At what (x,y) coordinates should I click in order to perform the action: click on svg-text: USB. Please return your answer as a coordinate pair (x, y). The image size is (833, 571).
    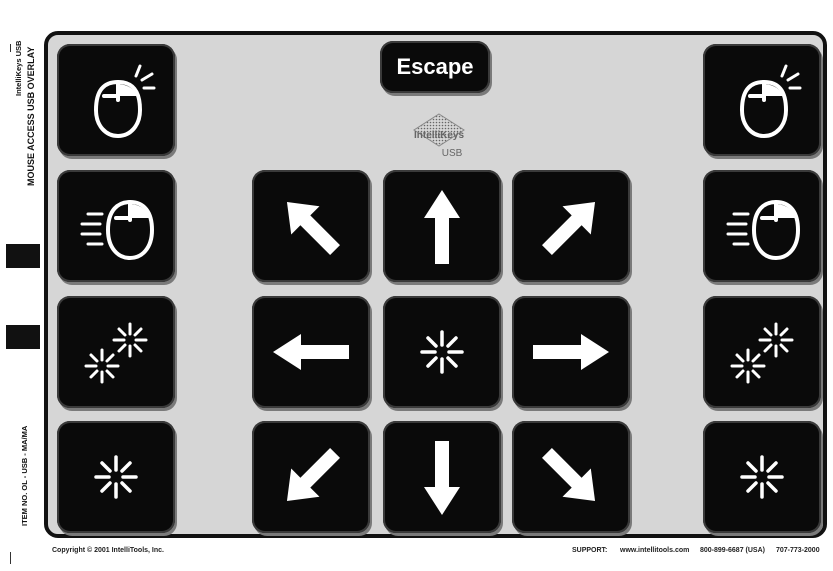
    Looking at the image, I should click on (452, 153).